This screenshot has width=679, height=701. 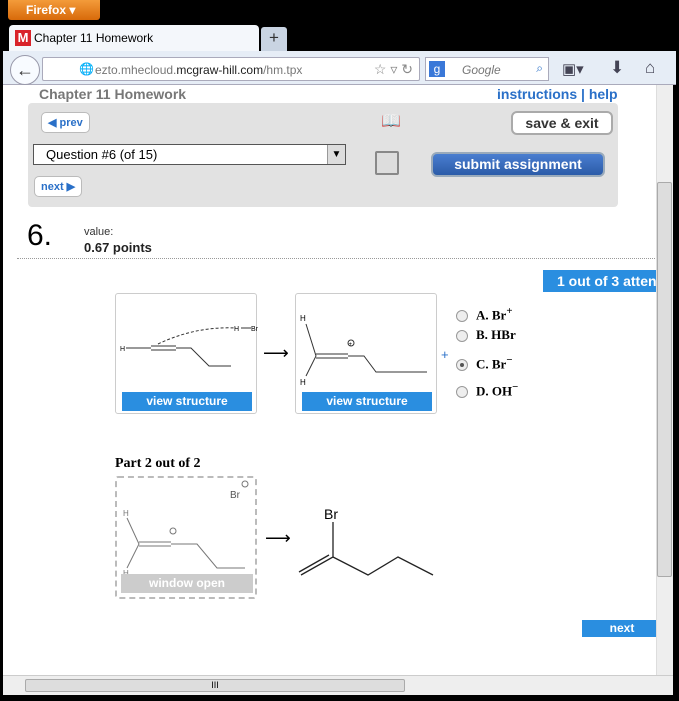 I want to click on search-icon: ⌕, so click(x=539, y=68).